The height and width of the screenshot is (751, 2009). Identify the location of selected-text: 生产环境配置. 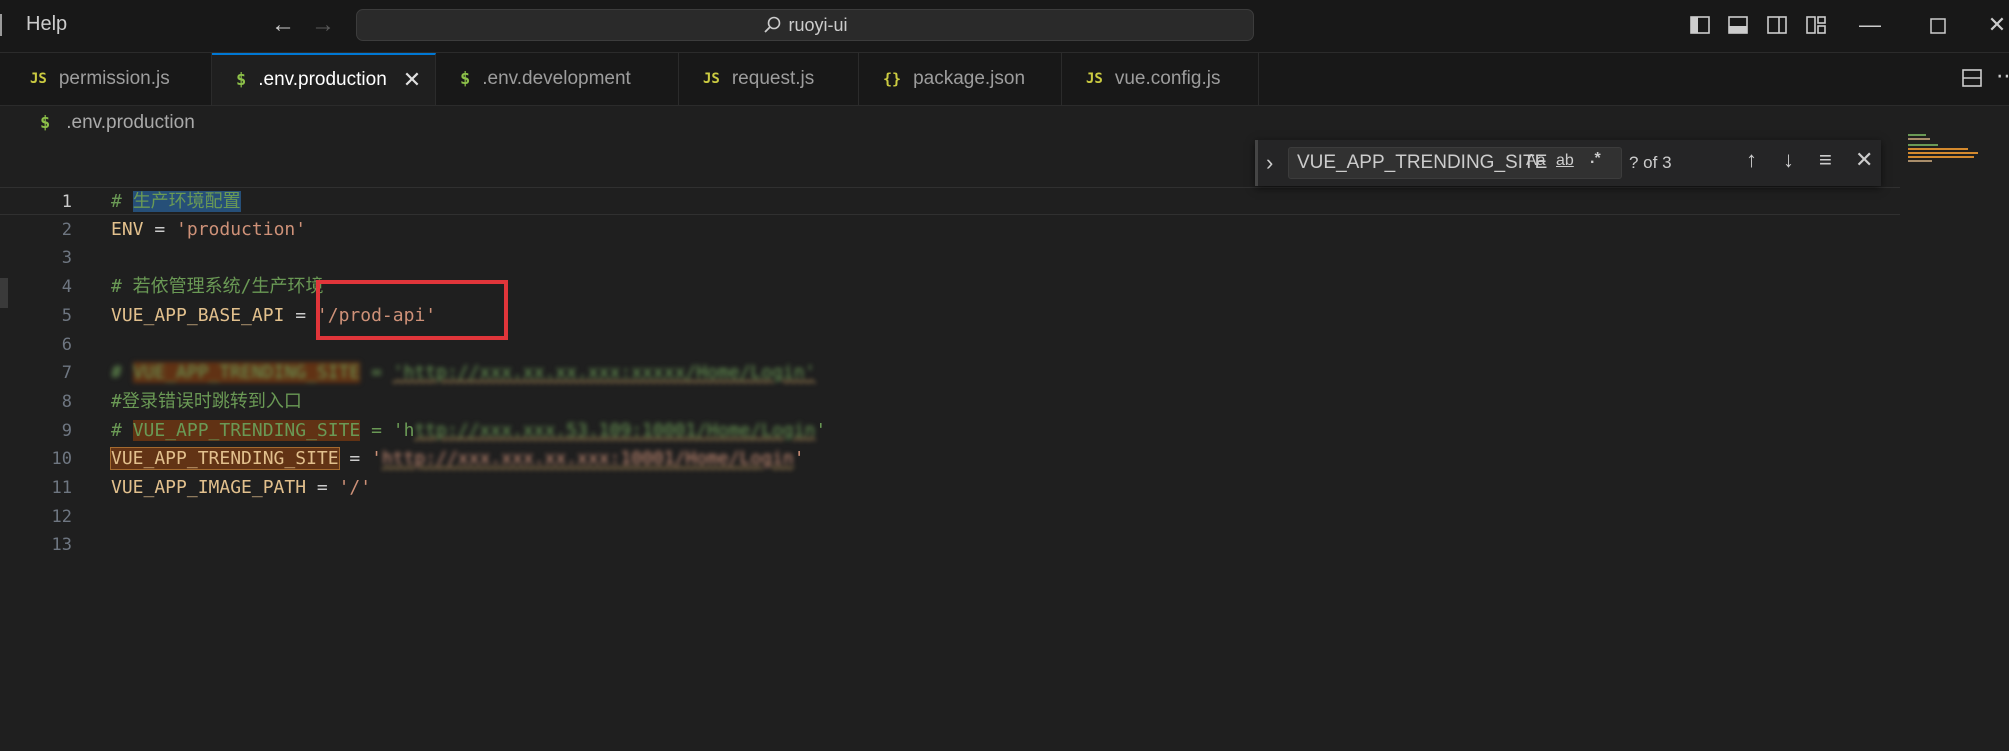
(186, 201).